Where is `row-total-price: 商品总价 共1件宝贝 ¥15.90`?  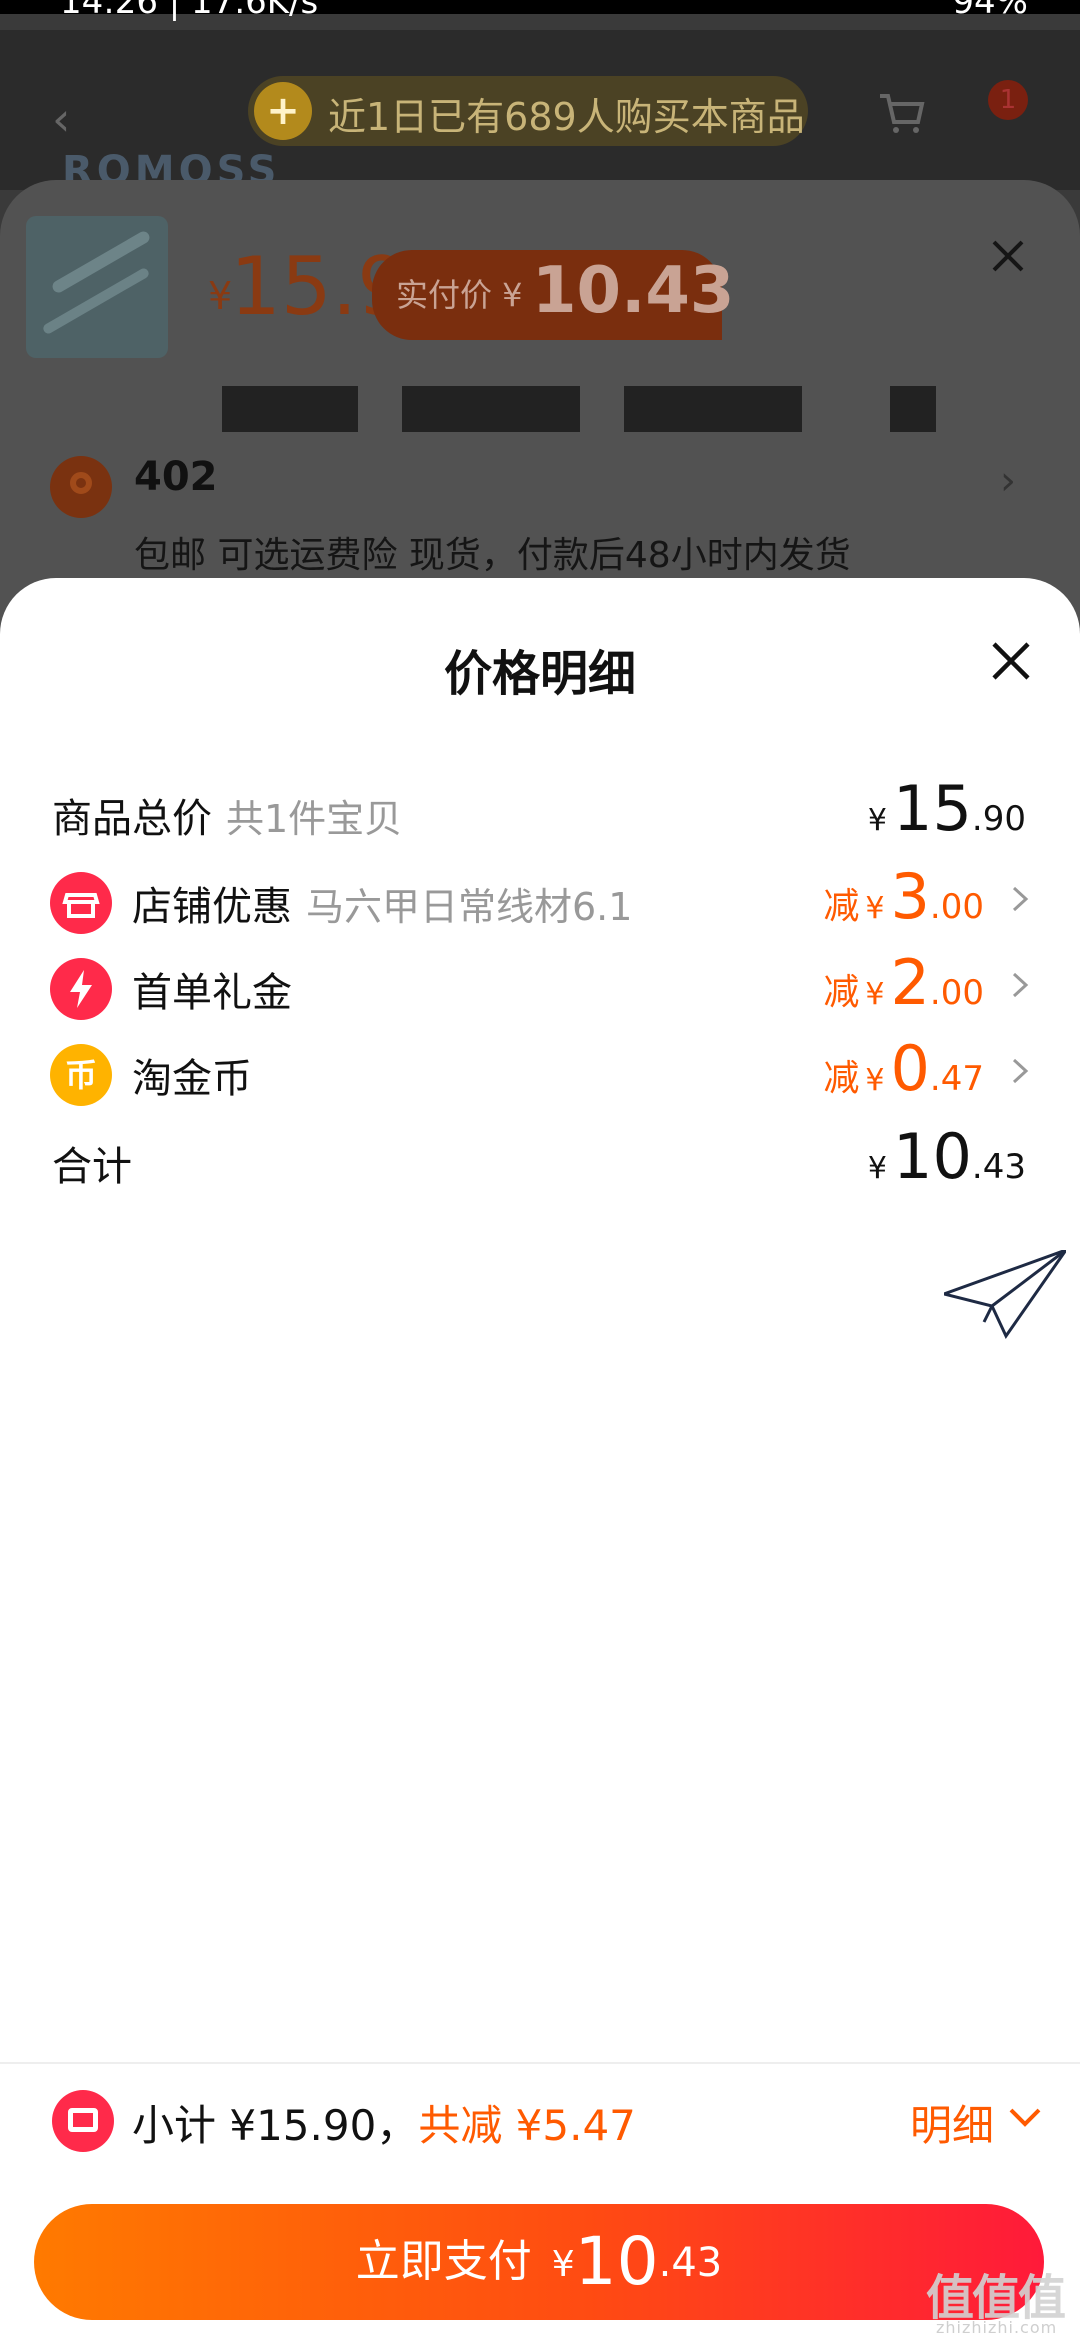
row-total-price: 商品总价 共1件宝贝 ¥15.90 is located at coordinates (540, 812).